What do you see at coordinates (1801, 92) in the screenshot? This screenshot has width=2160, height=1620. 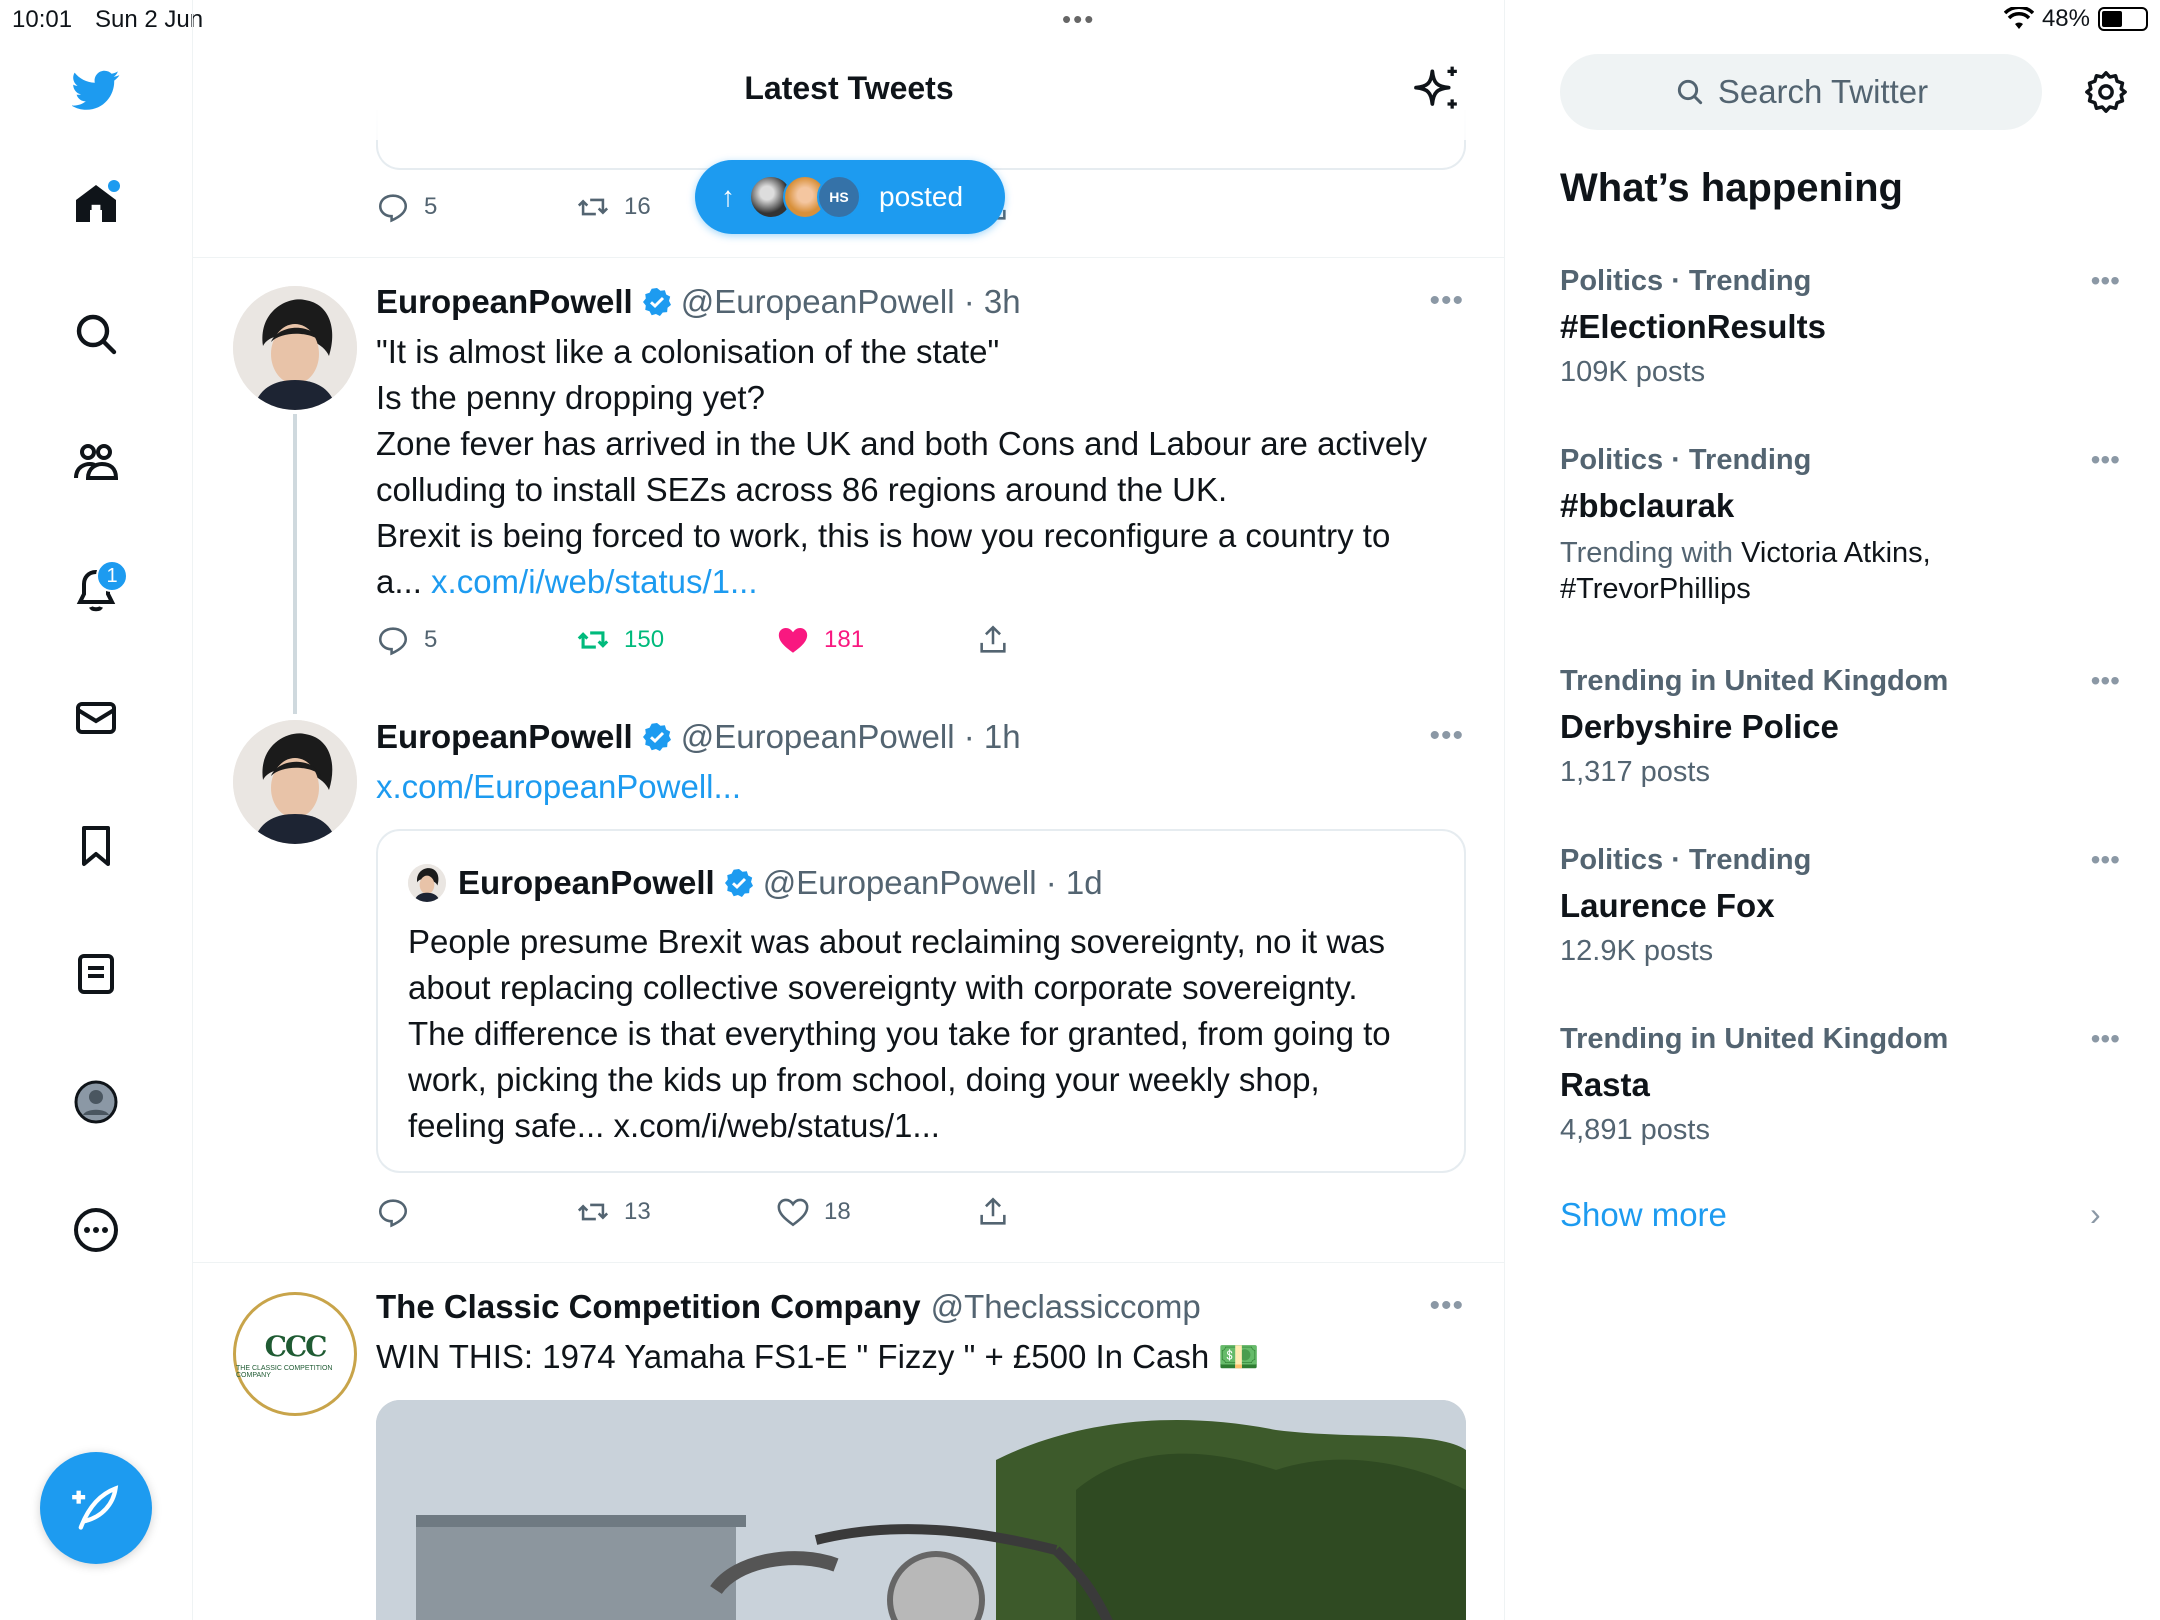 I see `search-input: Search Twitter` at bounding box center [1801, 92].